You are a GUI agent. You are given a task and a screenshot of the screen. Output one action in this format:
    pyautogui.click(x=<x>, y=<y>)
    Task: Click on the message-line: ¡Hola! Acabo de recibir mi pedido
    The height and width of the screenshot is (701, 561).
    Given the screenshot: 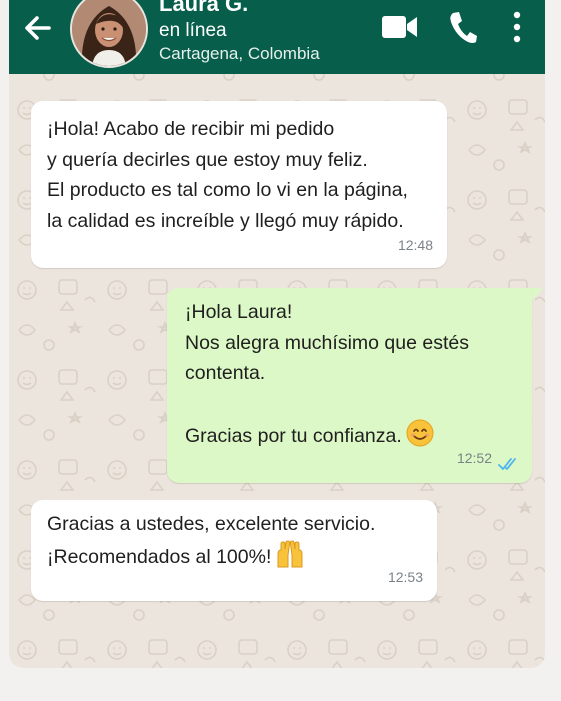 What is the action you would take?
    pyautogui.click(x=191, y=129)
    